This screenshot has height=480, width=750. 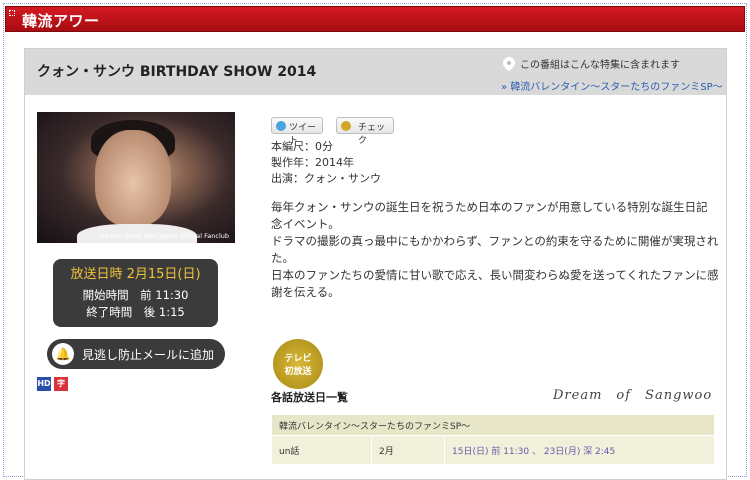 I want to click on corner-marker, so click(x=12, y=13).